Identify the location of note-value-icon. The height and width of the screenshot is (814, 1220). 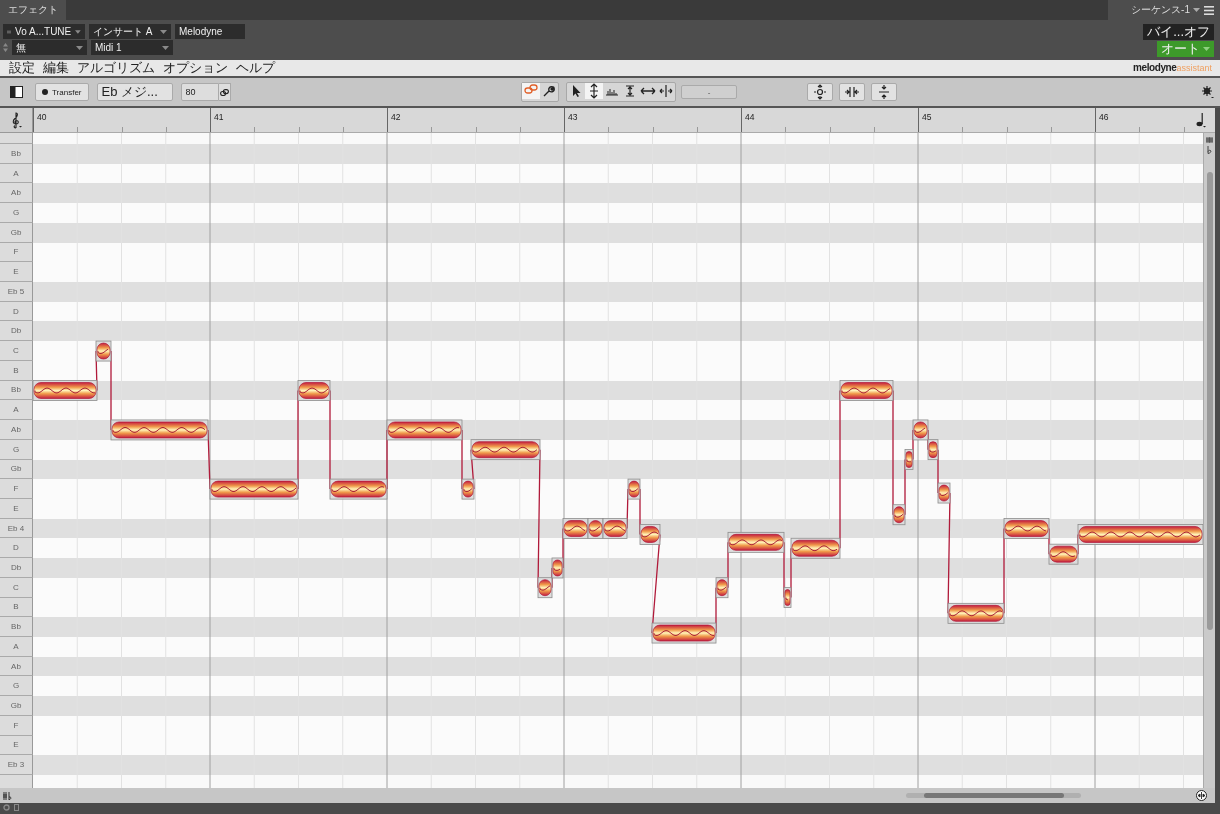
(1200, 120).